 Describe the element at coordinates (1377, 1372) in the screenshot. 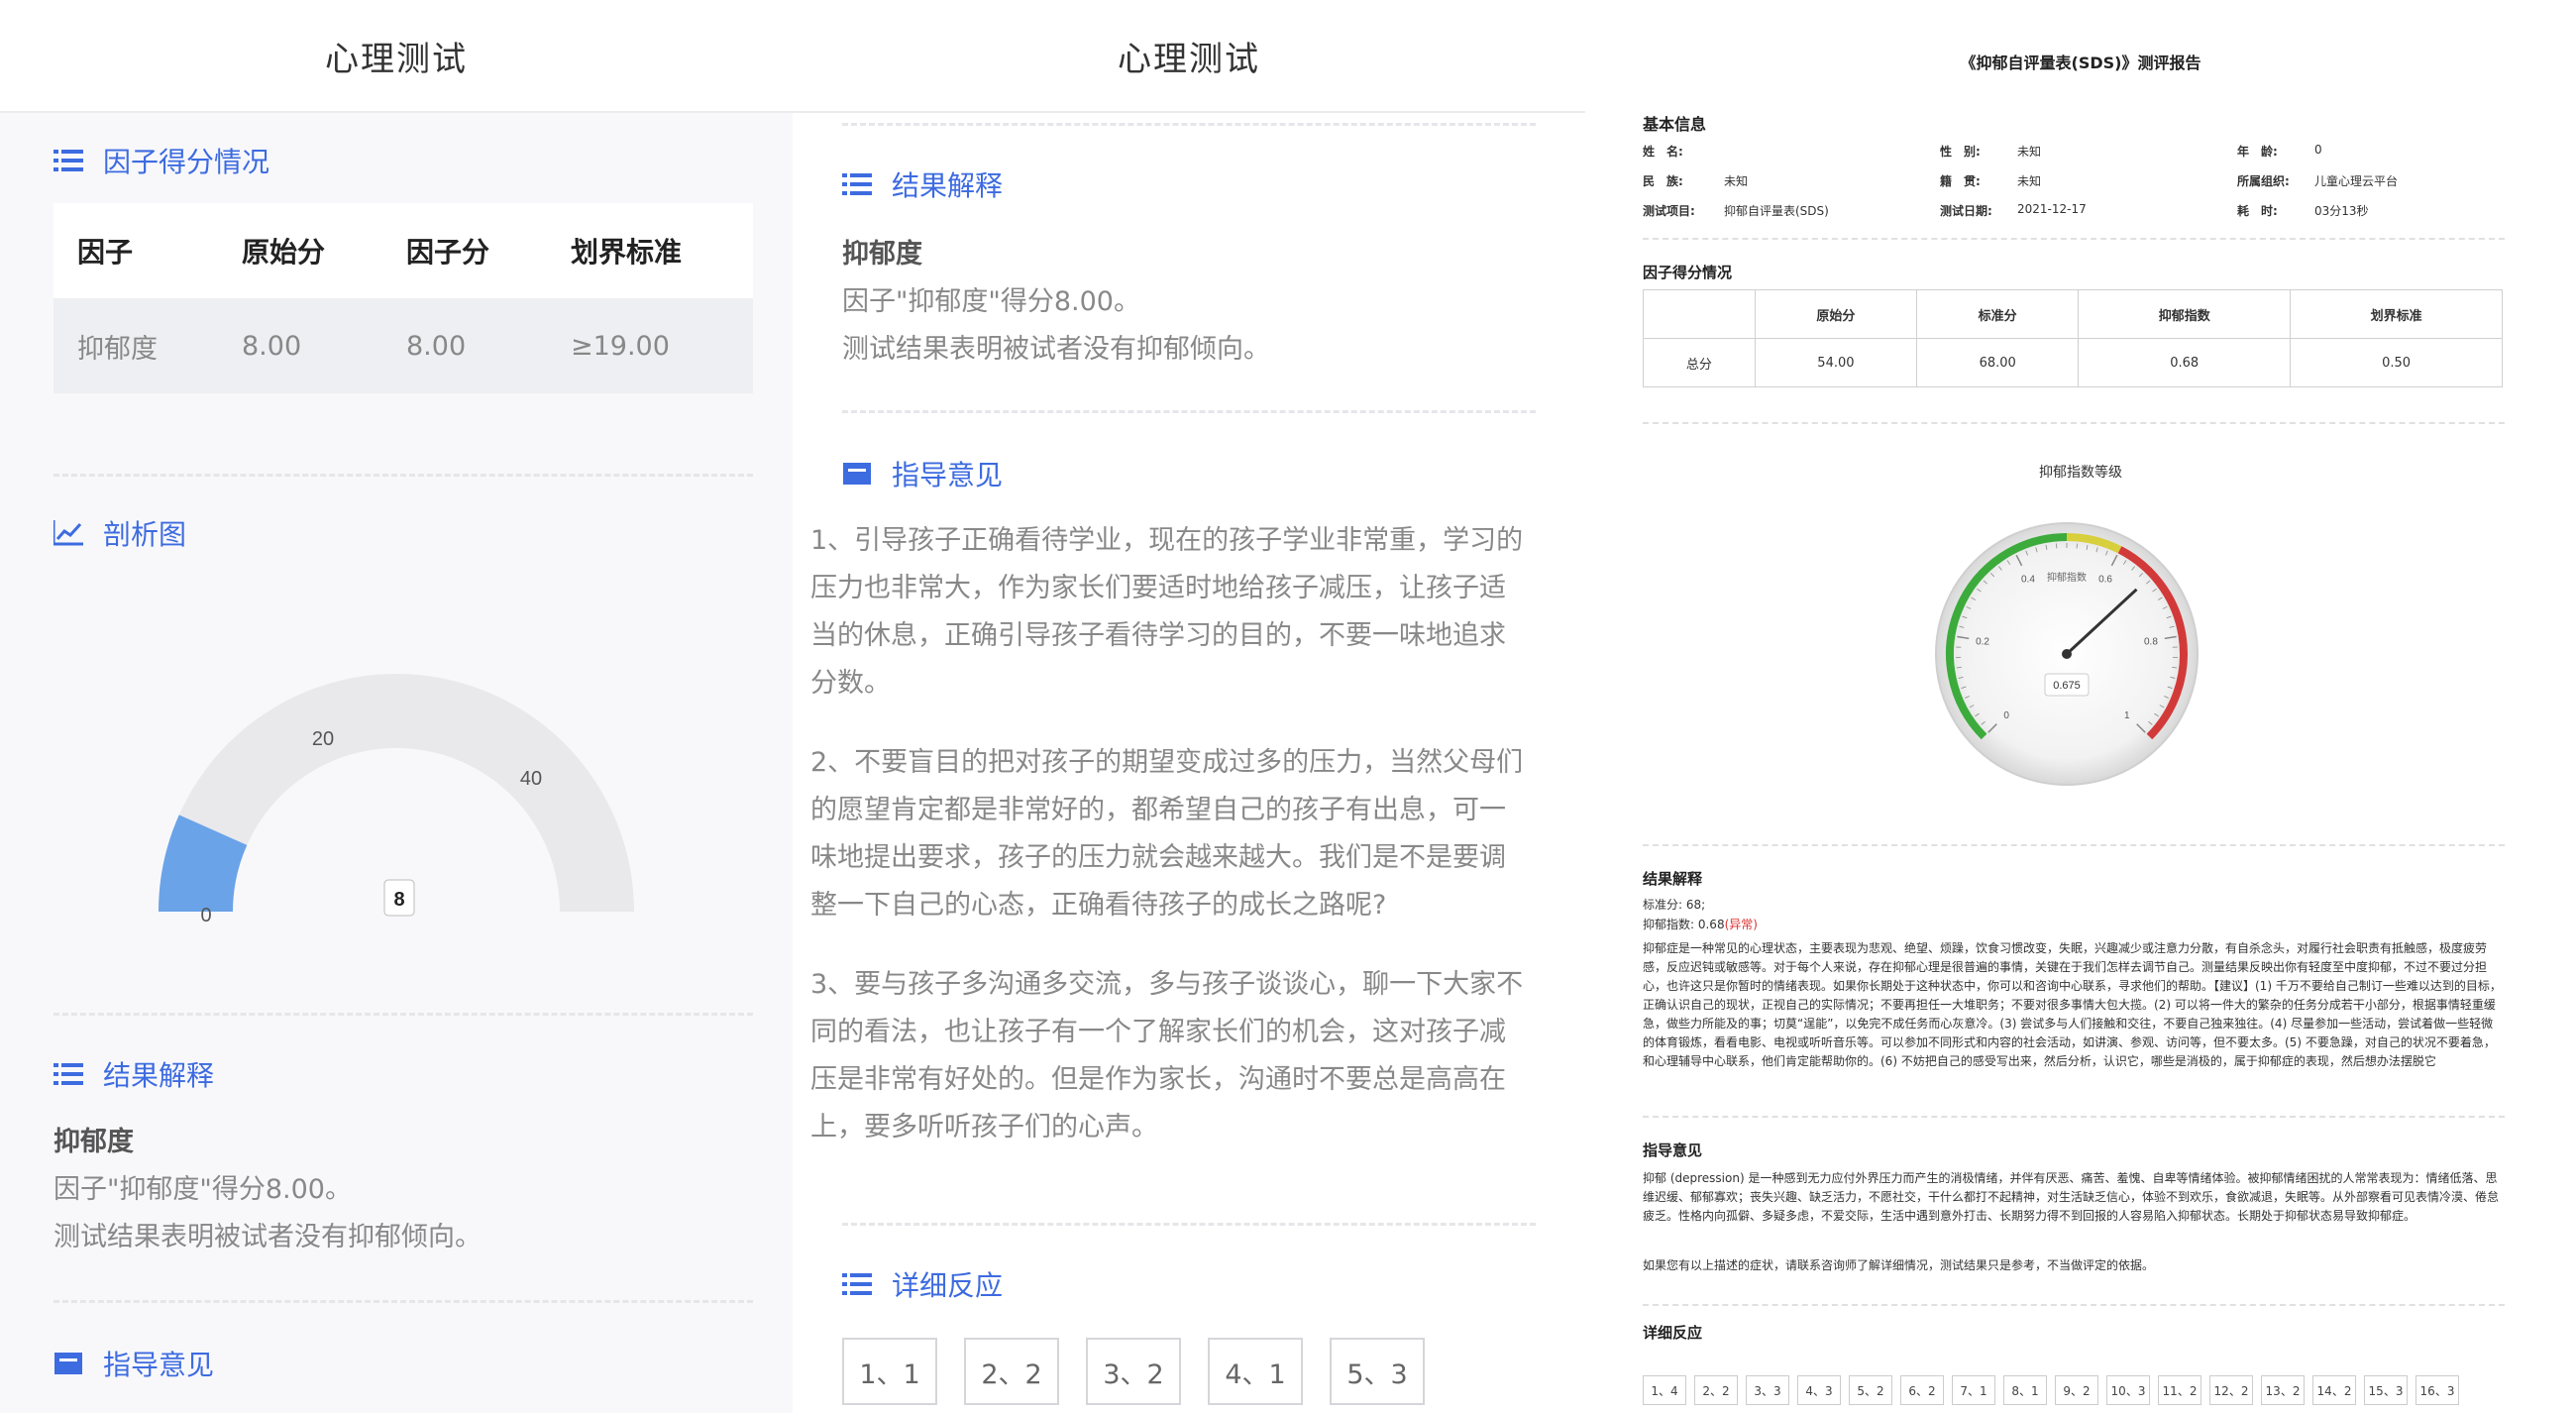

I see `answer-chip: 5、3` at that location.